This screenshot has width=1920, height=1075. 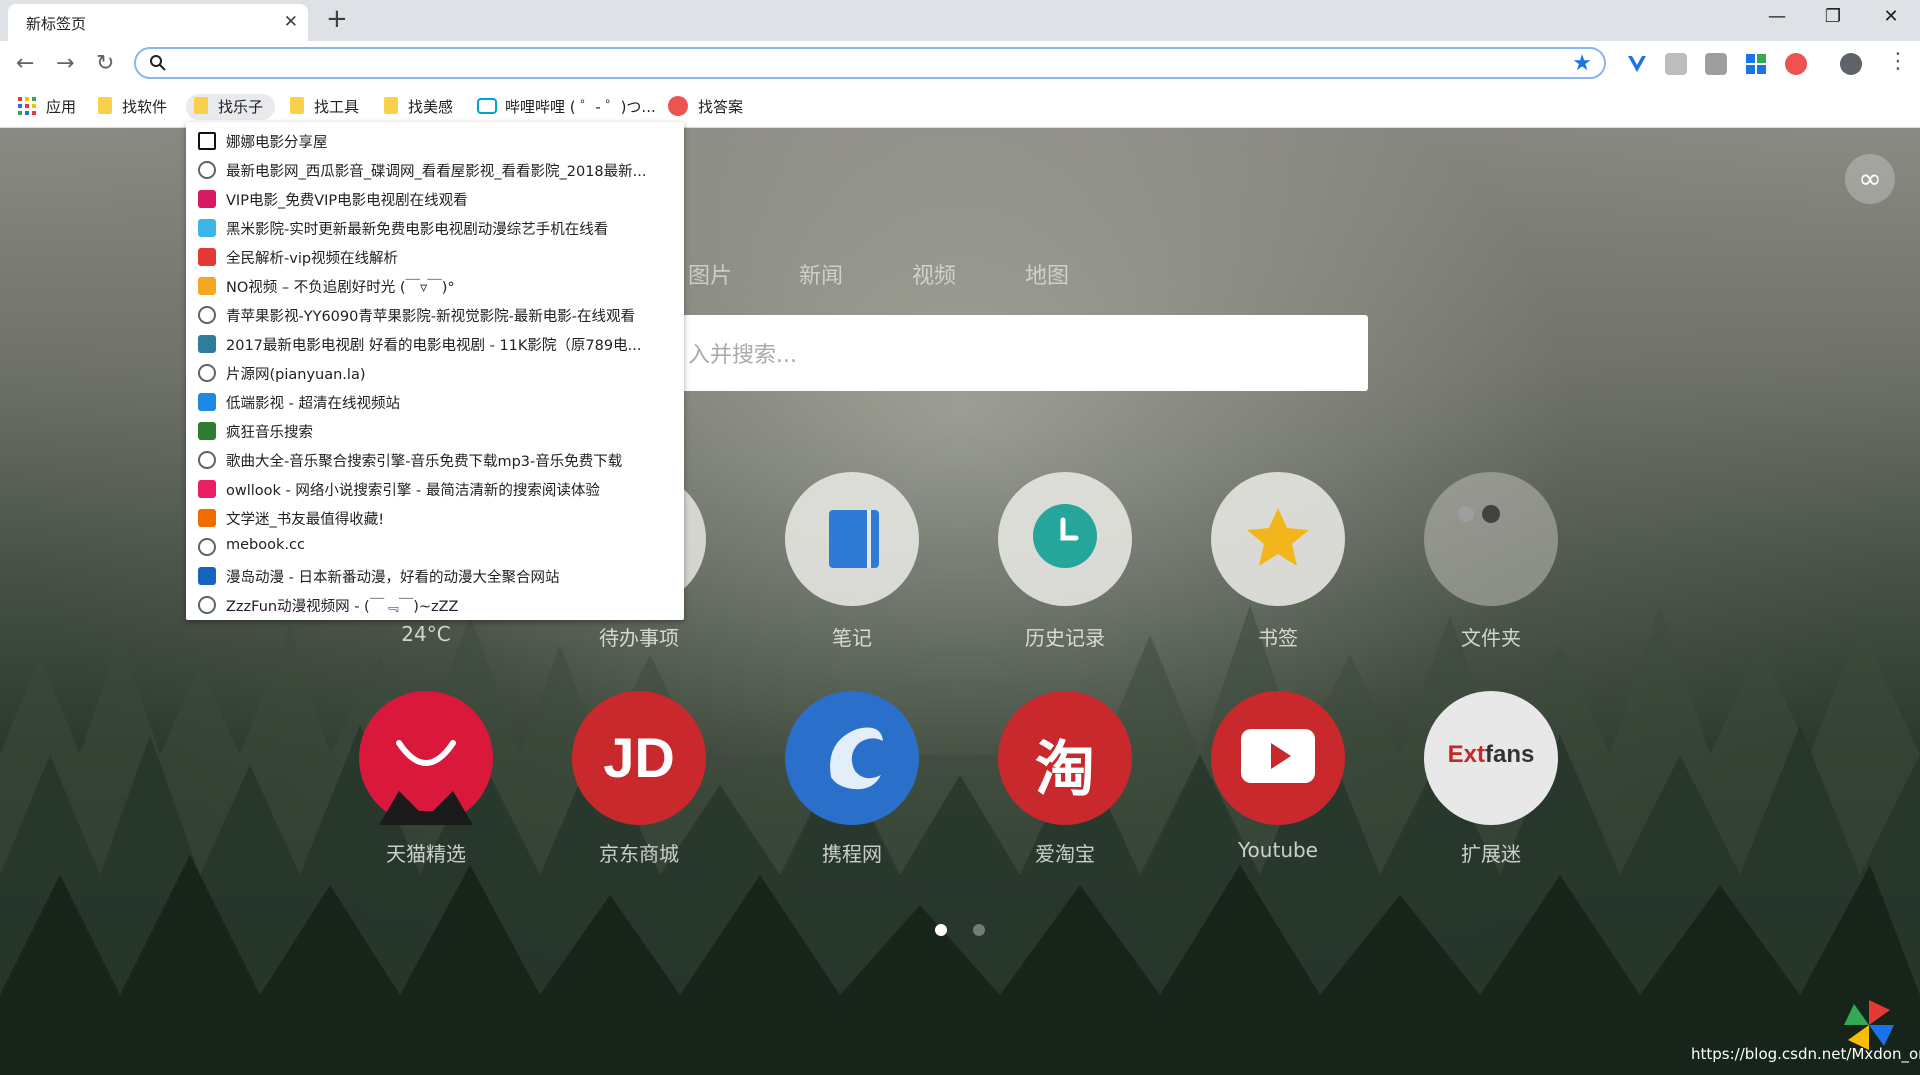 I want to click on dropdown-item-label: NO视频 – 不负追剧好时光 (￣▿￣)°, so click(x=340, y=288).